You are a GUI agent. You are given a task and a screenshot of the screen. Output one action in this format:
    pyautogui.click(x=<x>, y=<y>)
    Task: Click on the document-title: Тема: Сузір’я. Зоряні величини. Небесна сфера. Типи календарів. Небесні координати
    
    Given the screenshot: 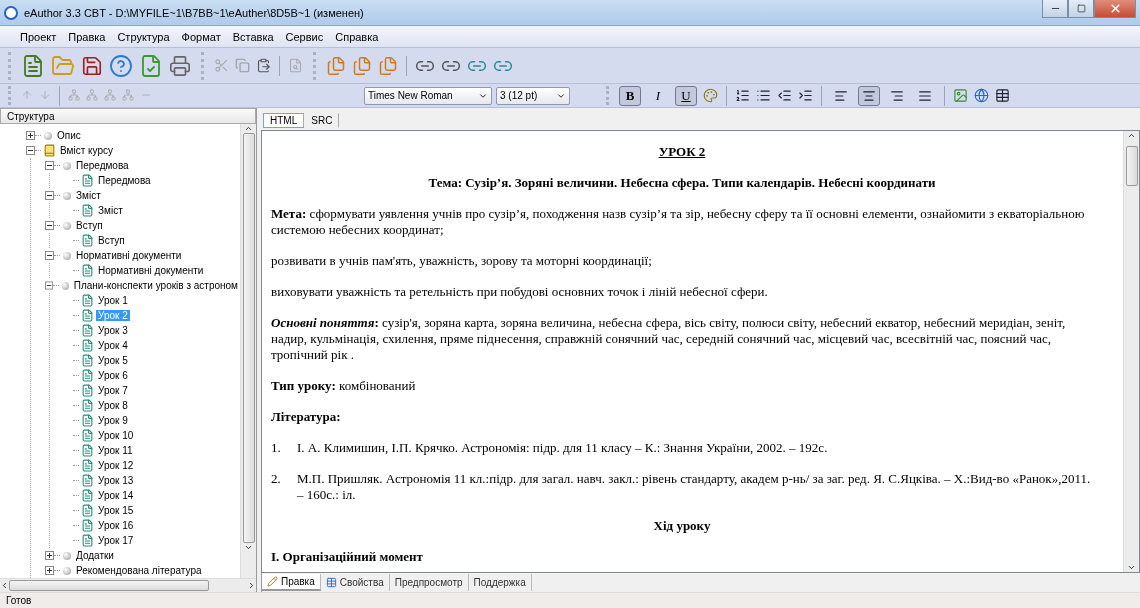 What is the action you would take?
    pyautogui.click(x=682, y=183)
    